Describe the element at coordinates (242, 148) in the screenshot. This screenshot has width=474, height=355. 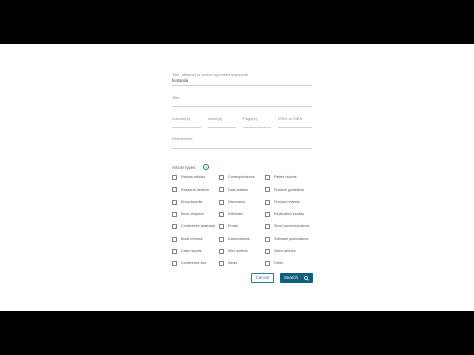
I see `references-field-underline` at that location.